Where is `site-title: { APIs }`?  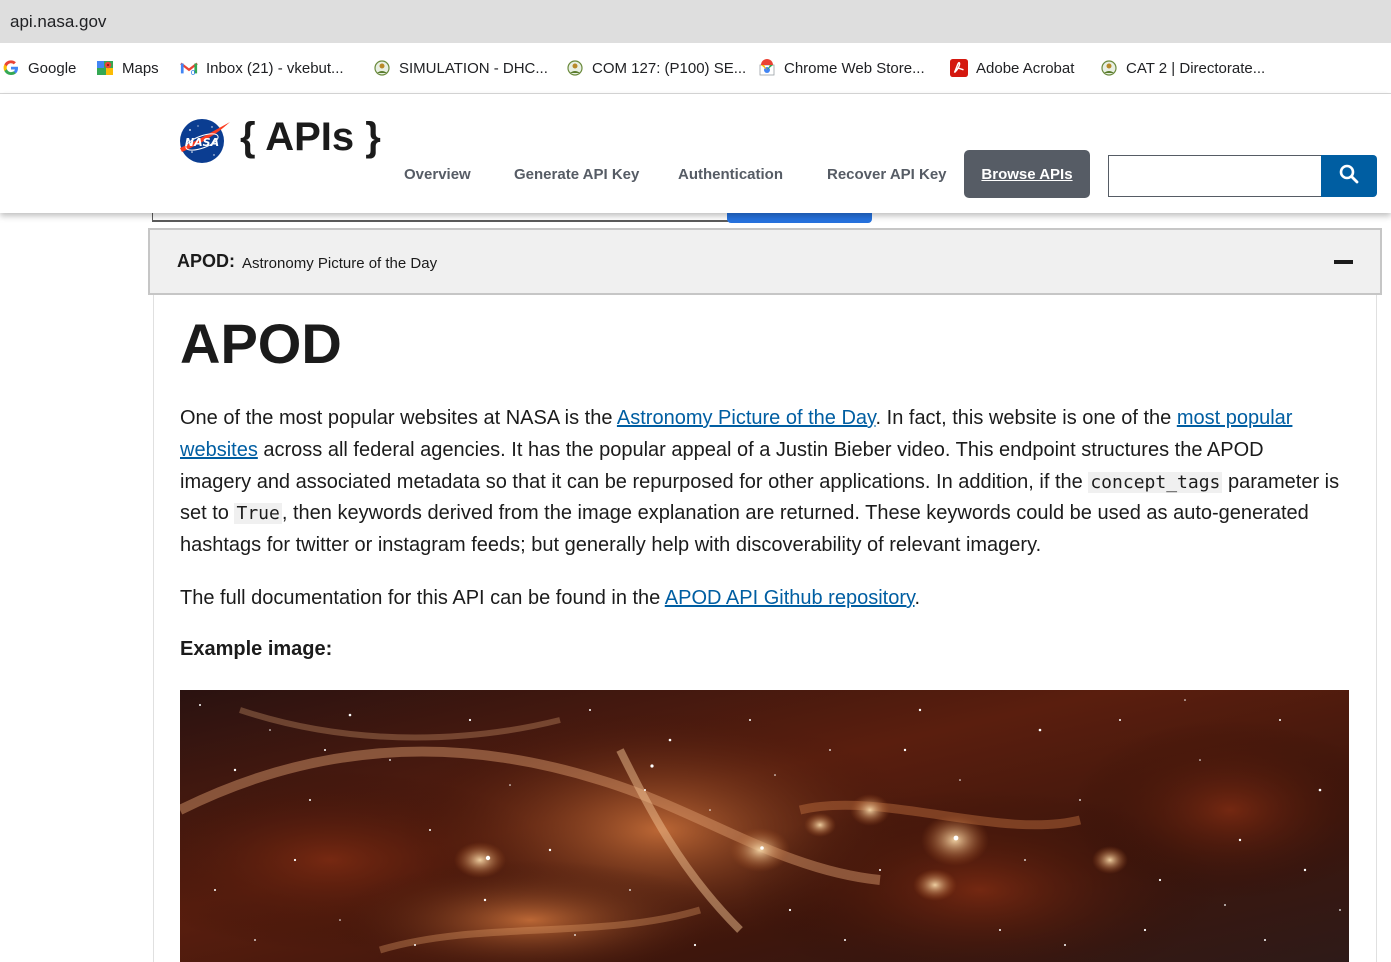 site-title: { APIs } is located at coordinates (310, 137).